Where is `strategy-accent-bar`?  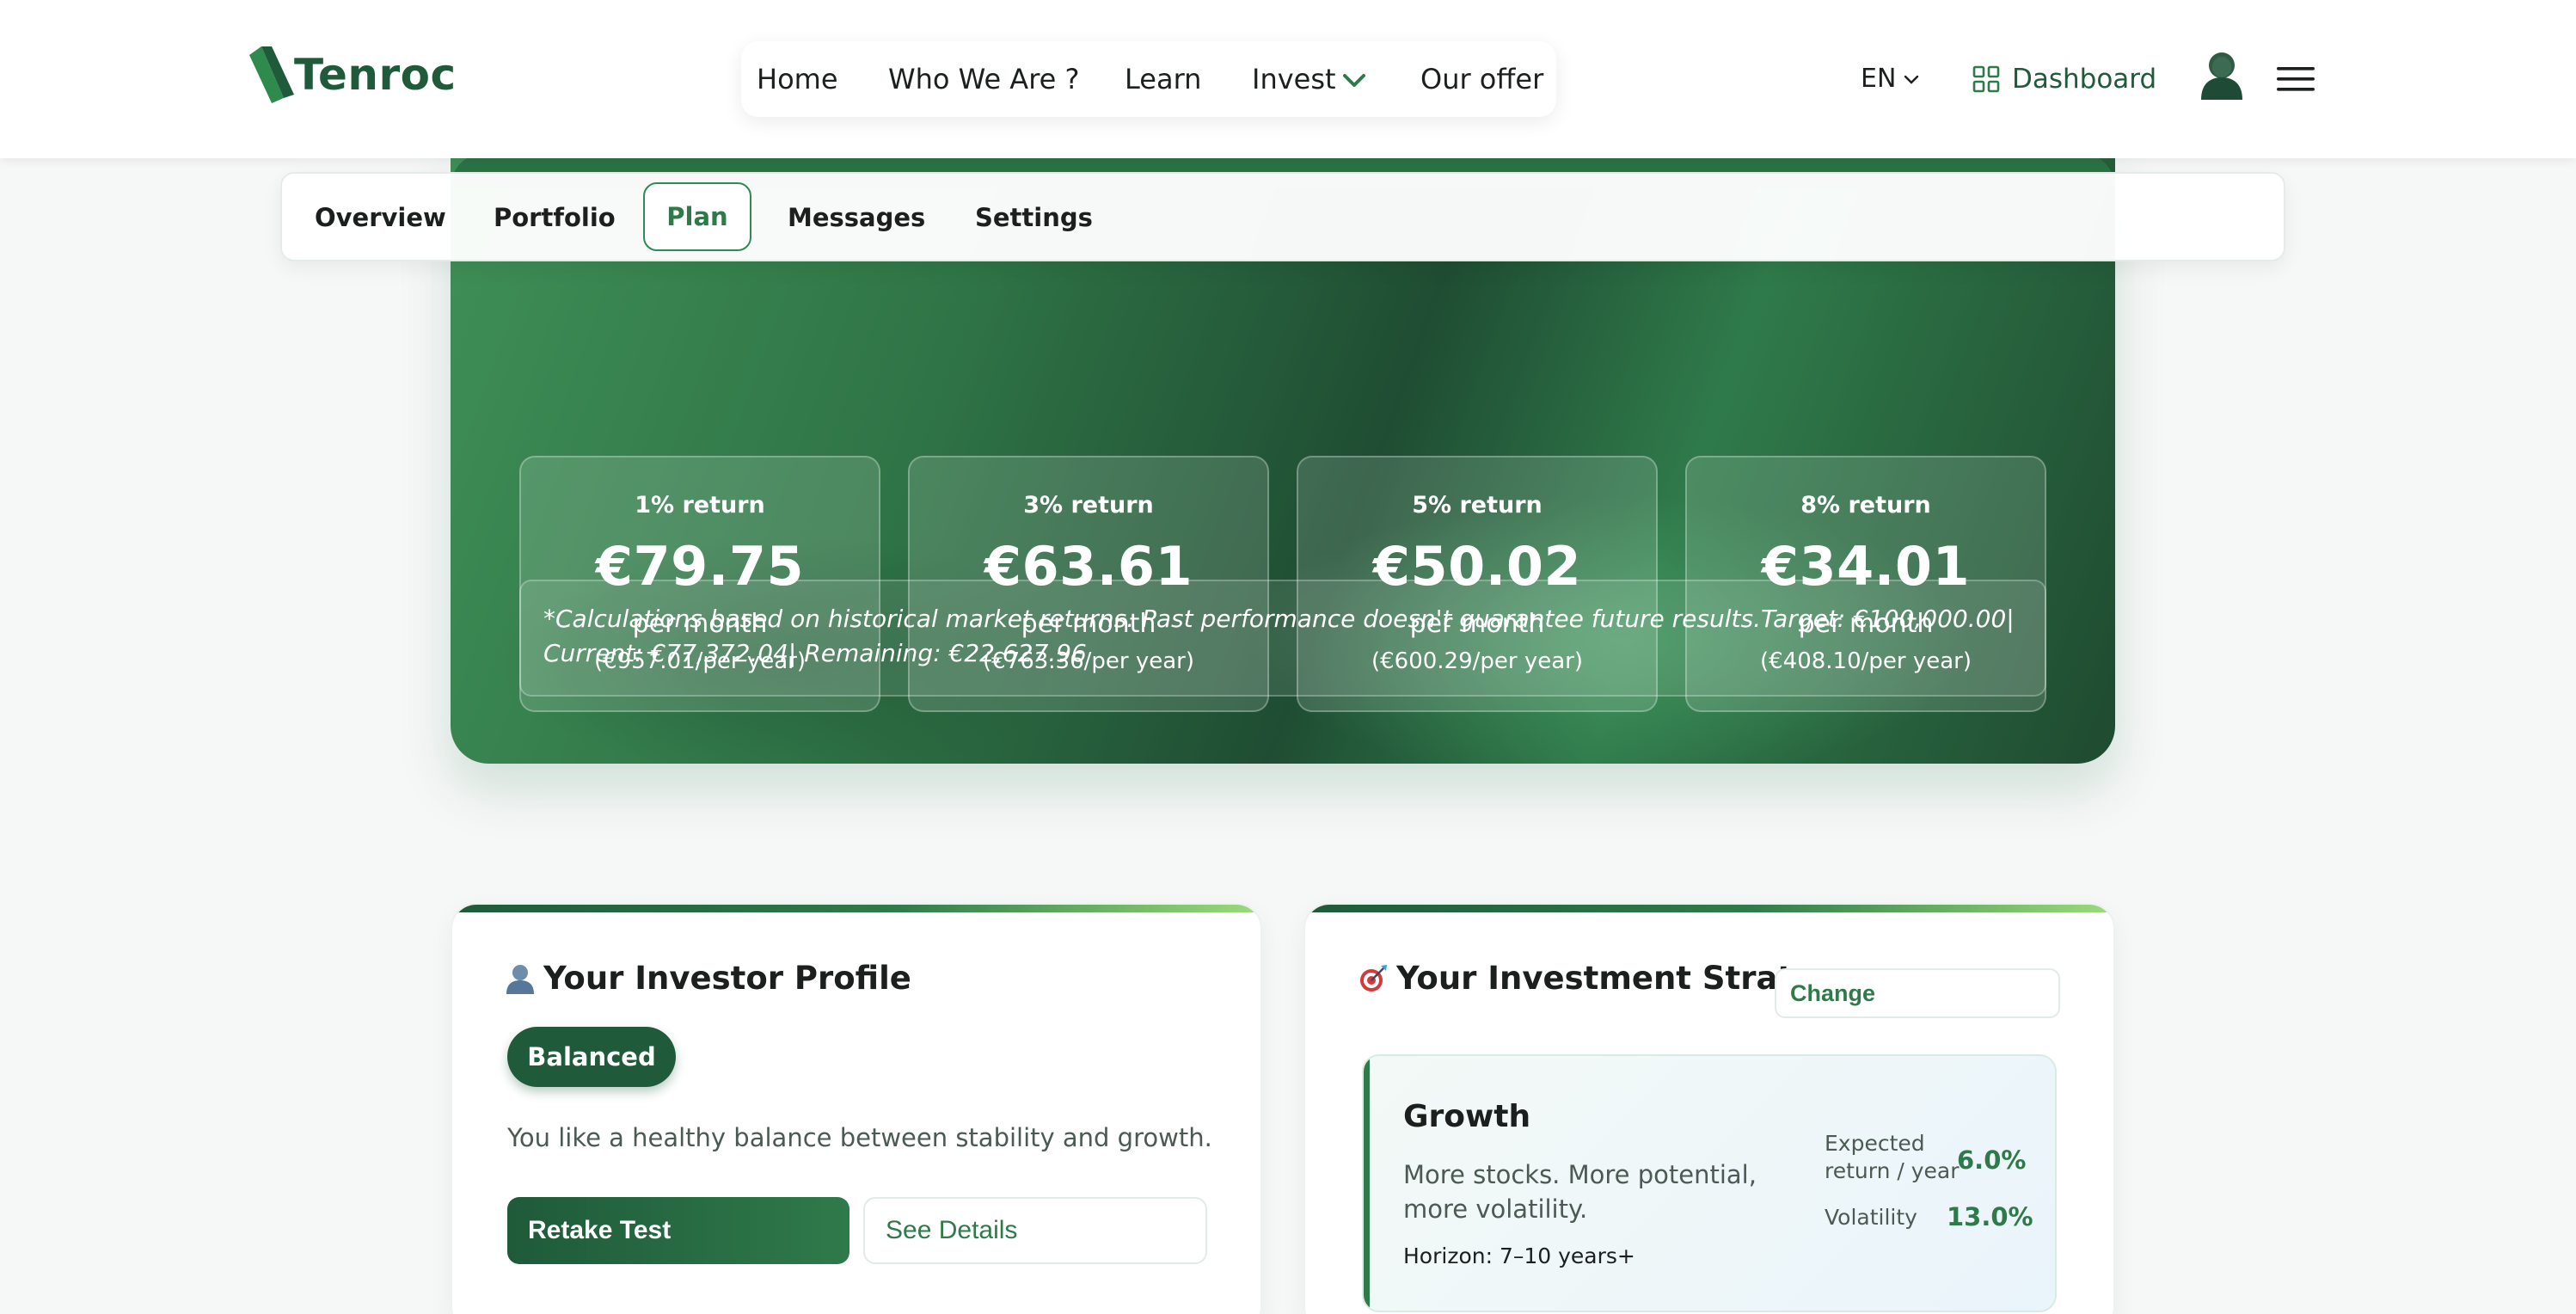
strategy-accent-bar is located at coordinates (1367, 1183).